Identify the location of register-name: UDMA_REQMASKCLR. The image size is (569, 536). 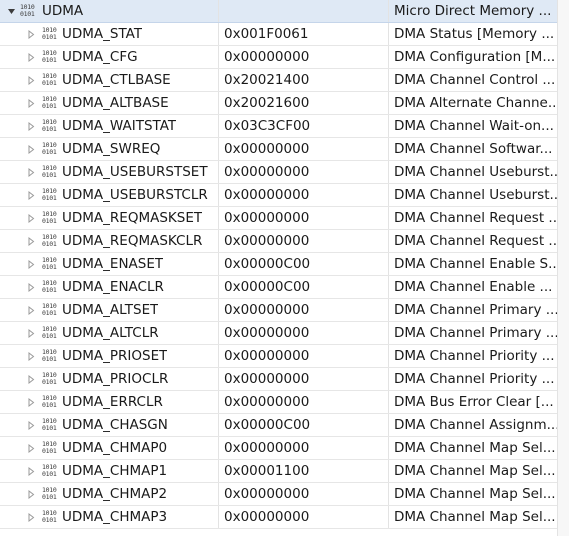
(132, 241).